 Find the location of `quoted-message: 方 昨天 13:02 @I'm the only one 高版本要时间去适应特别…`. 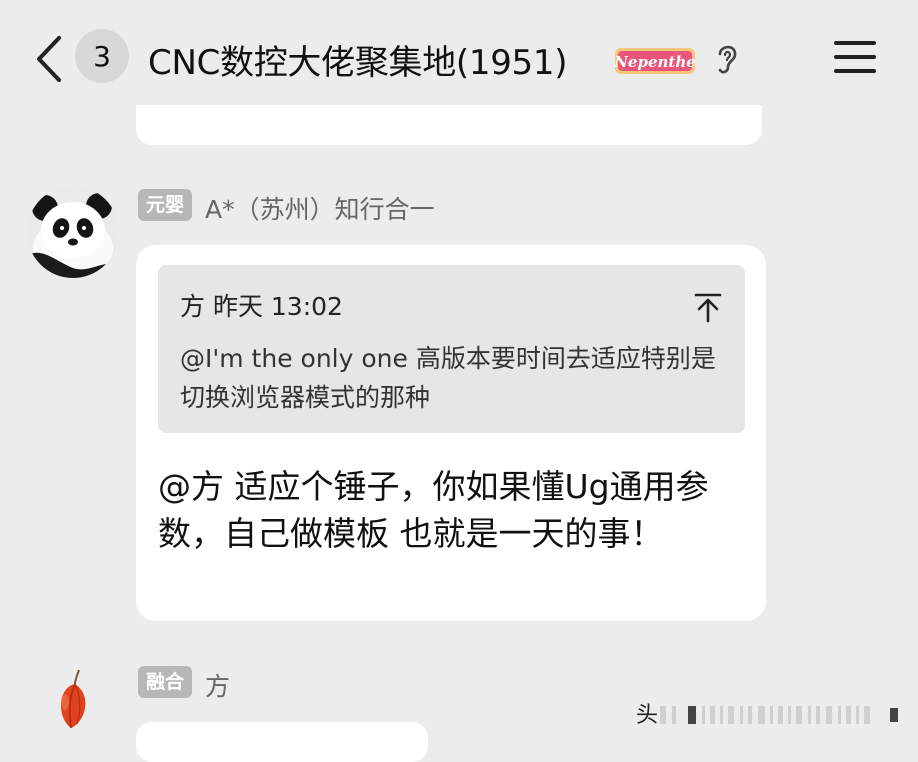

quoted-message: 方 昨天 13:02 @I'm the only one 高版本要时间去适应特别… is located at coordinates (451, 349).